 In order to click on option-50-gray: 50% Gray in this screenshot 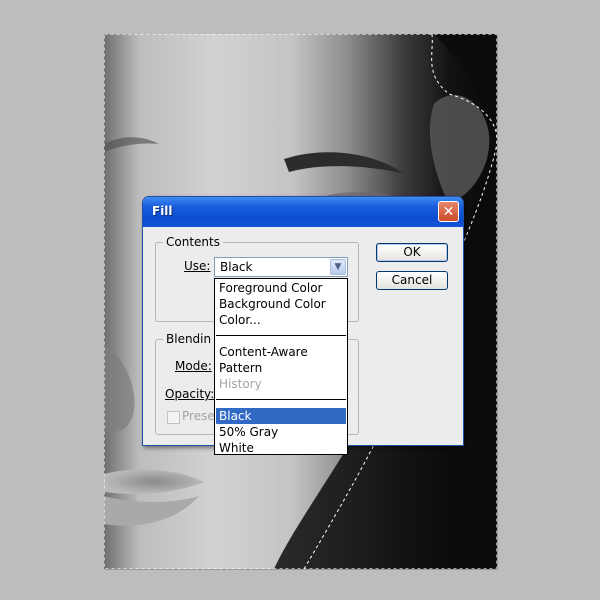, I will do `click(281, 432)`.